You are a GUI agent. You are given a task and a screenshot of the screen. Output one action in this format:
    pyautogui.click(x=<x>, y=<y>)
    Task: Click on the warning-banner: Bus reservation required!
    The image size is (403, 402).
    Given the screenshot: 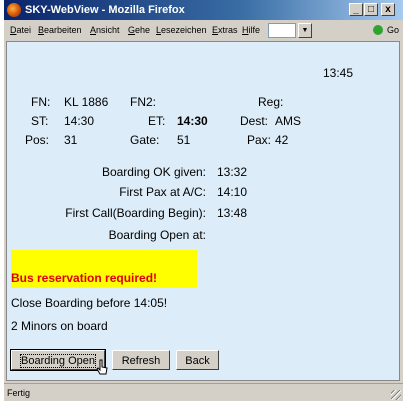 What is the action you would take?
    pyautogui.click(x=104, y=269)
    